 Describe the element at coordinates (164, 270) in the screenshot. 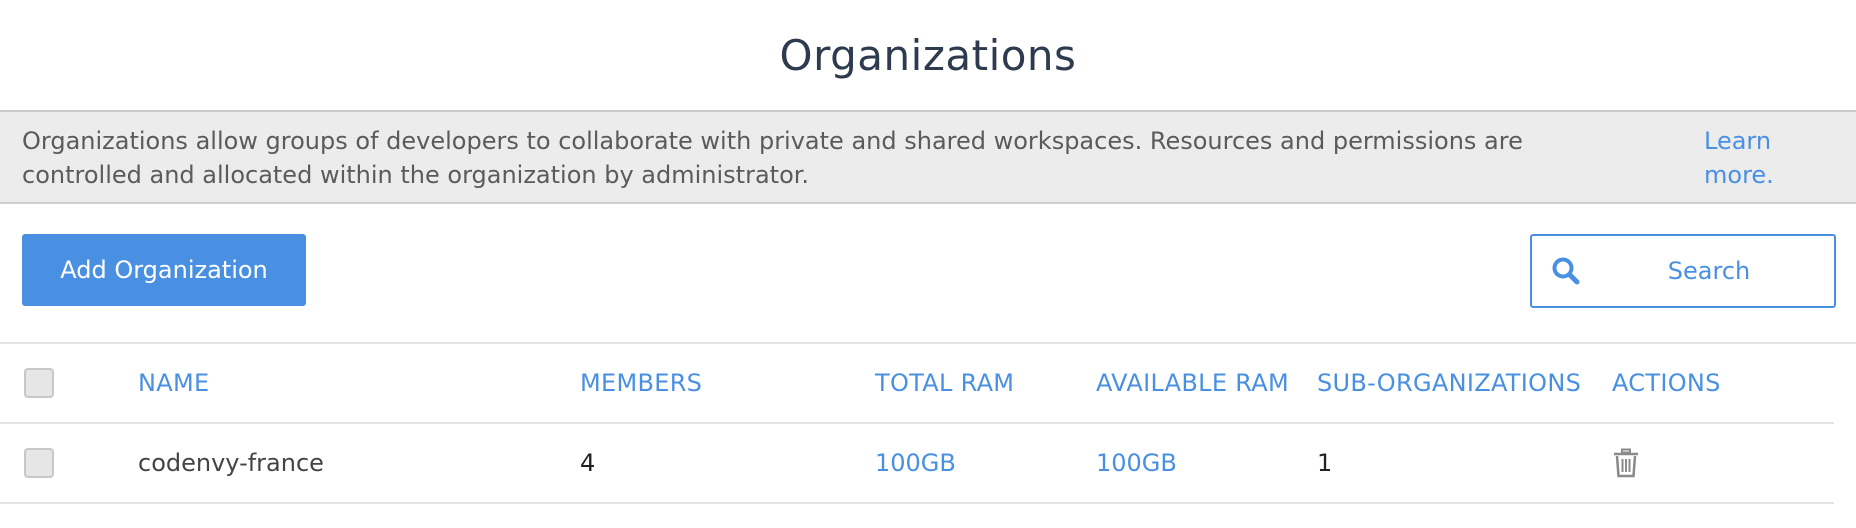

I see `add-organization-button: Add Organization` at that location.